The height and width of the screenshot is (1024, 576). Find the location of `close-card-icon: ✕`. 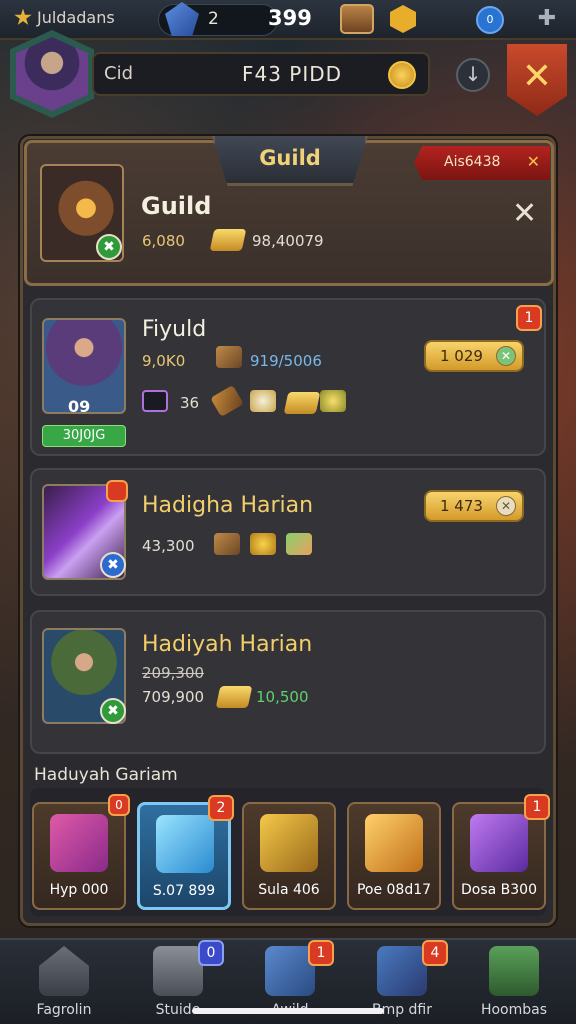

close-card-icon: ✕ is located at coordinates (524, 213).